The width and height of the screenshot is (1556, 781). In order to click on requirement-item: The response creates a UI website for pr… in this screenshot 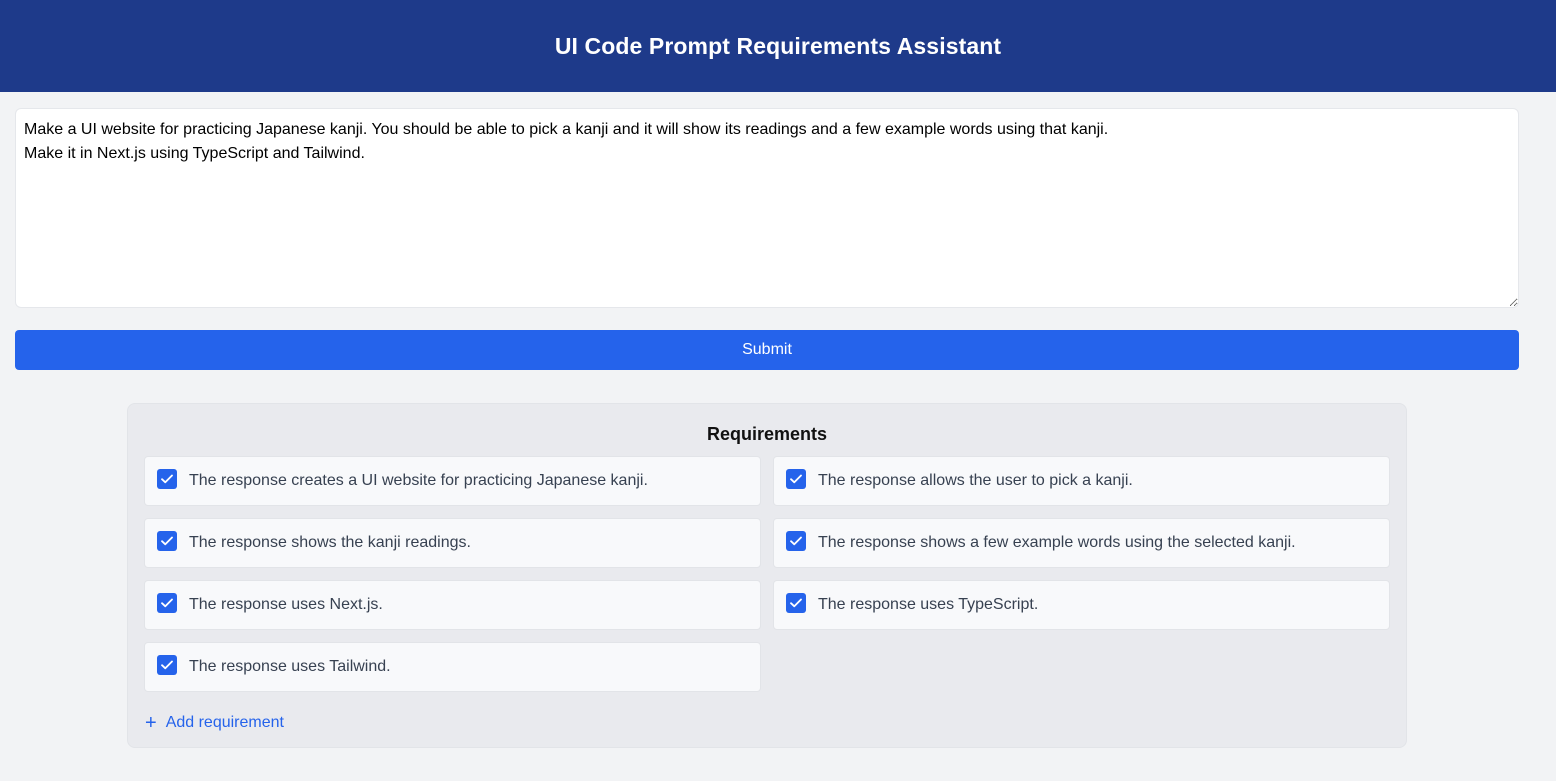, I will do `click(452, 481)`.